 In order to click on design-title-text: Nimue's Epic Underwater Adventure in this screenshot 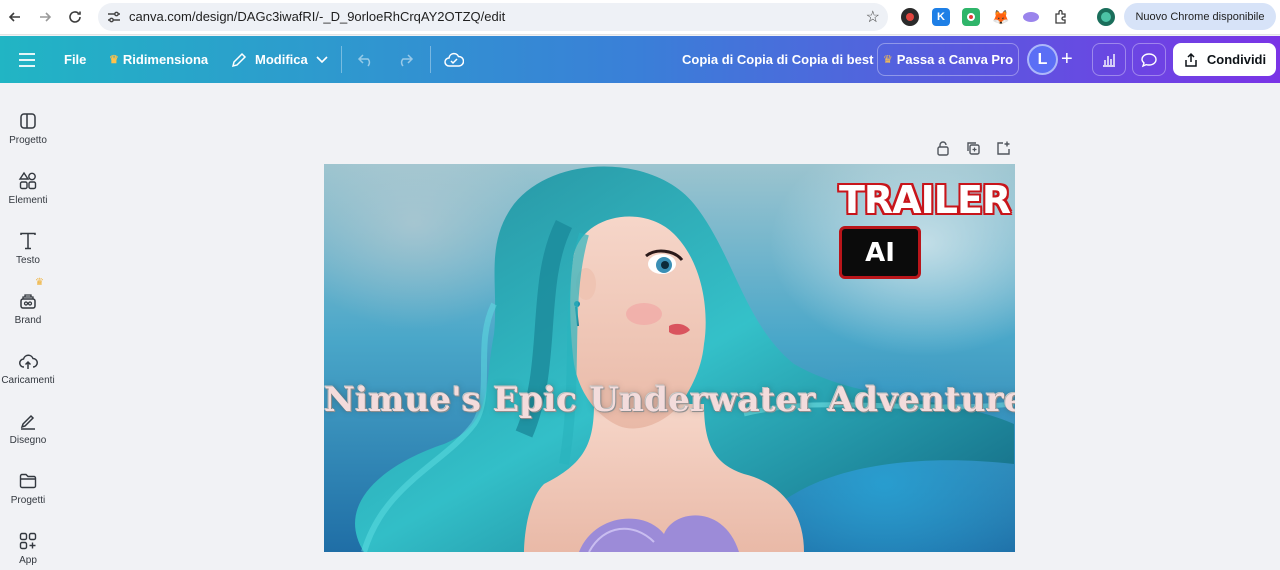, I will do `click(669, 400)`.